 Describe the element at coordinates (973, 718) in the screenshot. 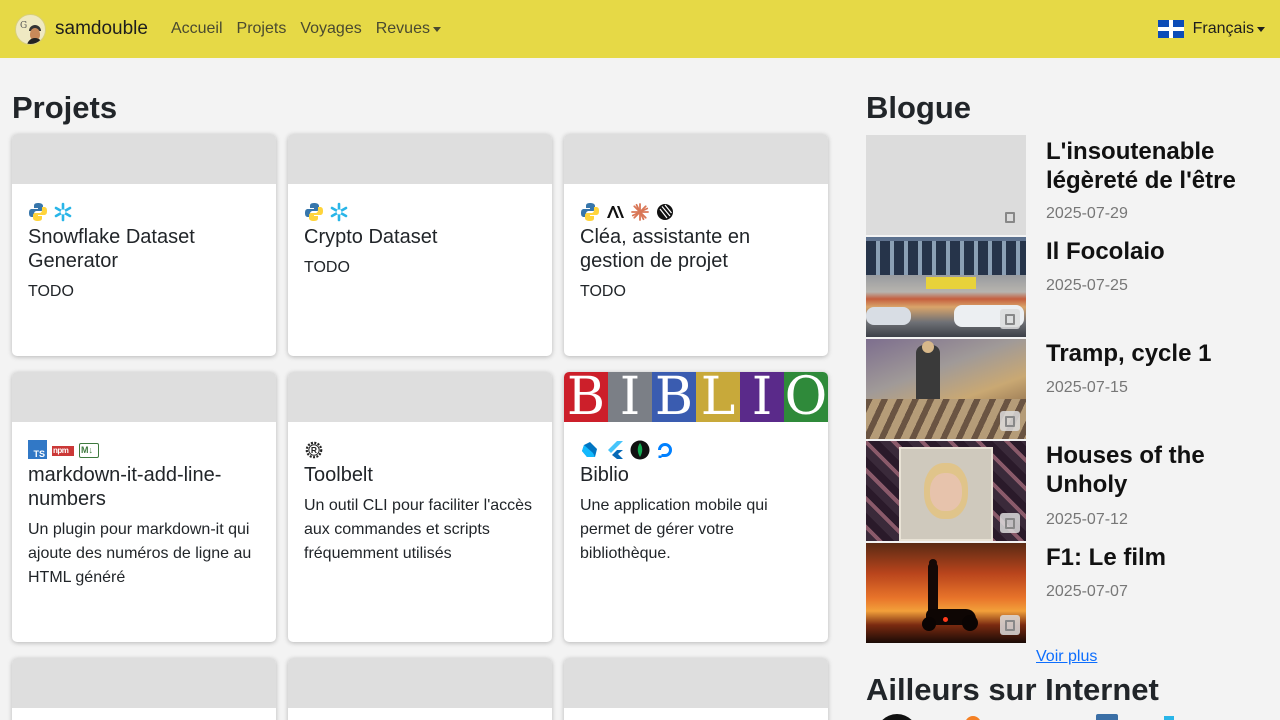

I see `stackoverflow-icon` at that location.